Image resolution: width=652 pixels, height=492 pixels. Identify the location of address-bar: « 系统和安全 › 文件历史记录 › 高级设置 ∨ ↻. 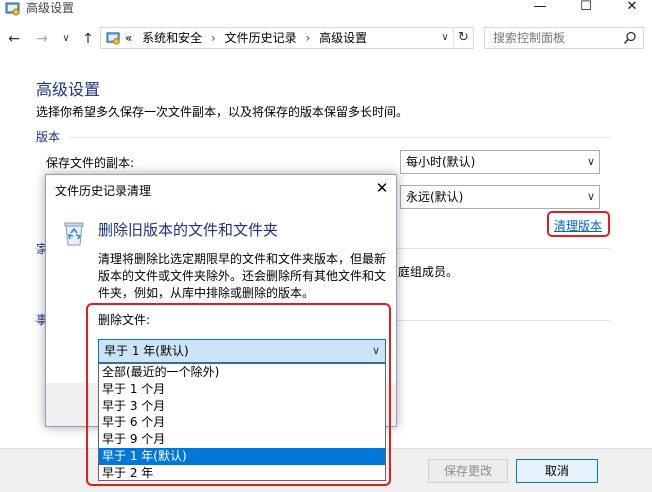
(287, 38).